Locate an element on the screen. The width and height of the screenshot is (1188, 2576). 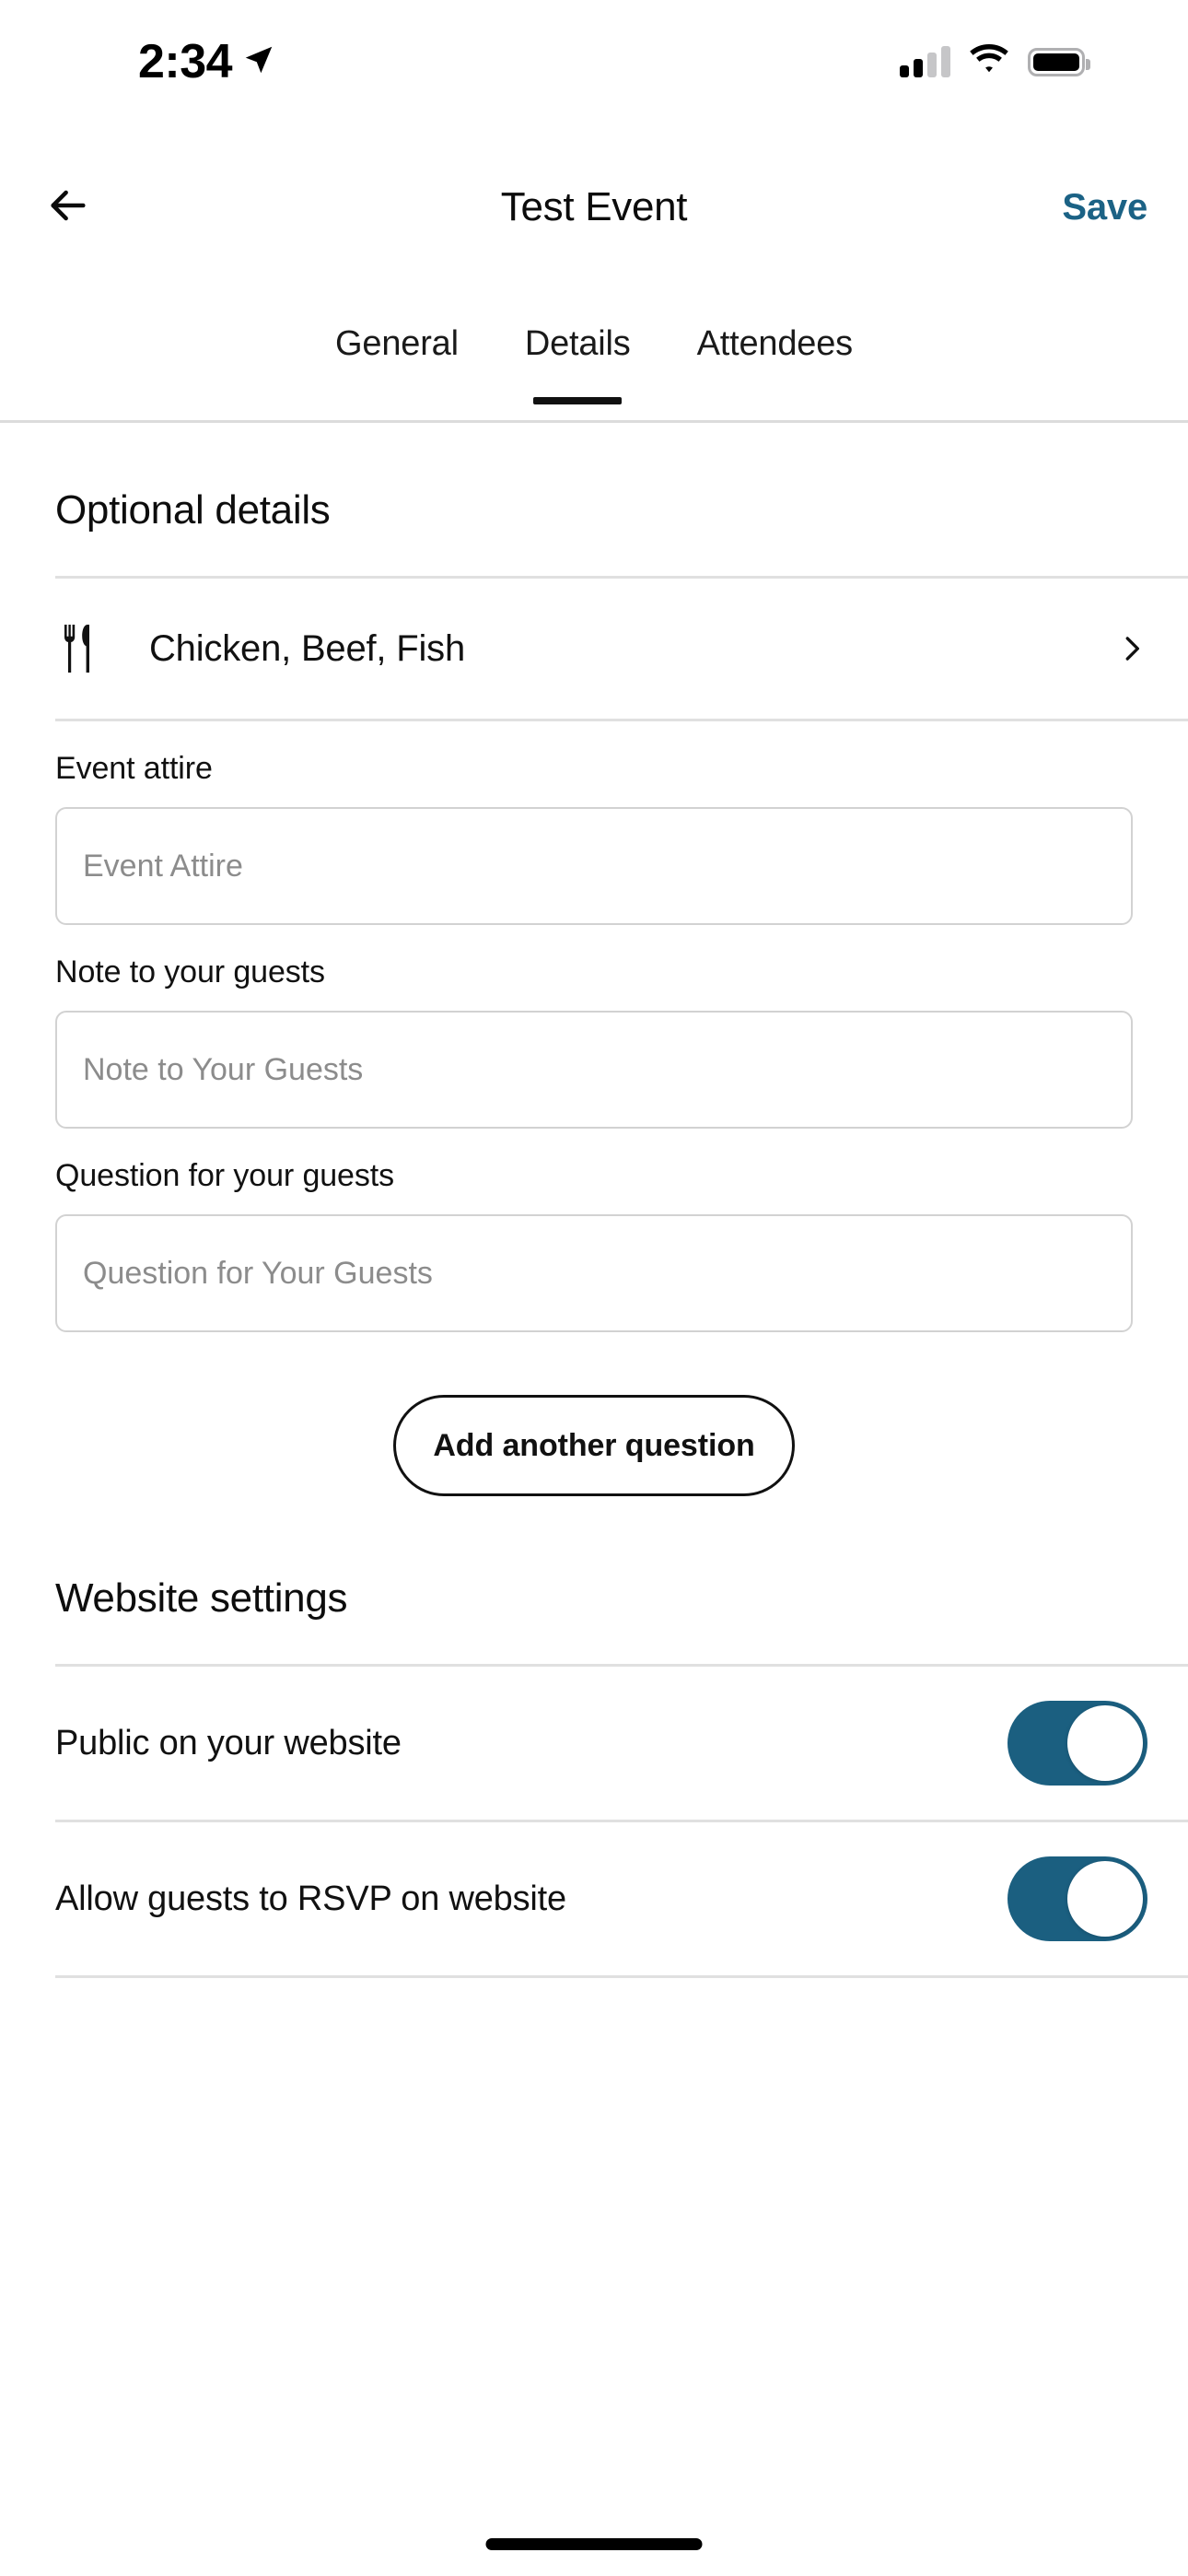
field-note-to-guests: Note to your guests is located at coordinates (594, 1041).